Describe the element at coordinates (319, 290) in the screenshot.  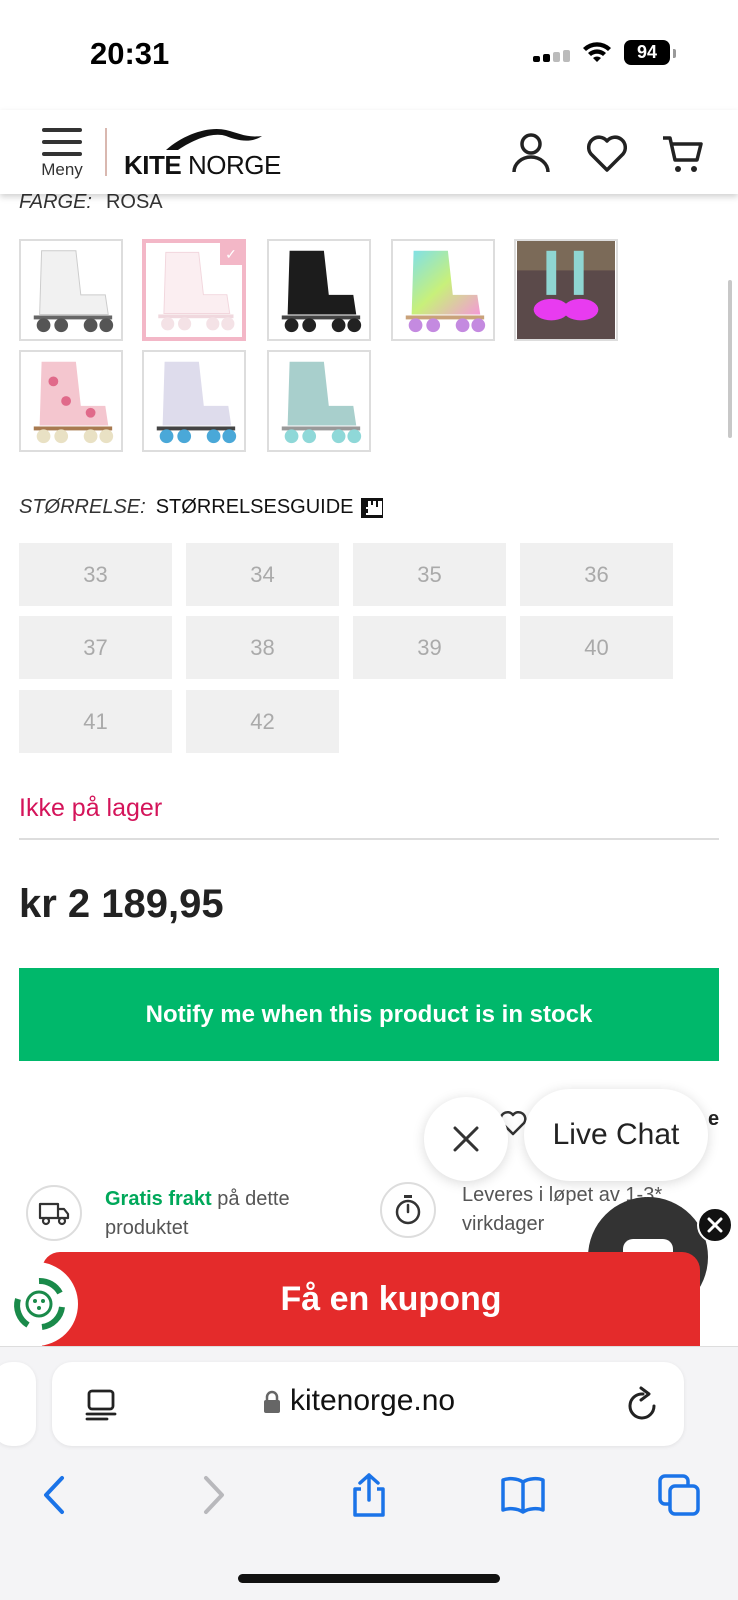
I see `swatch-black` at that location.